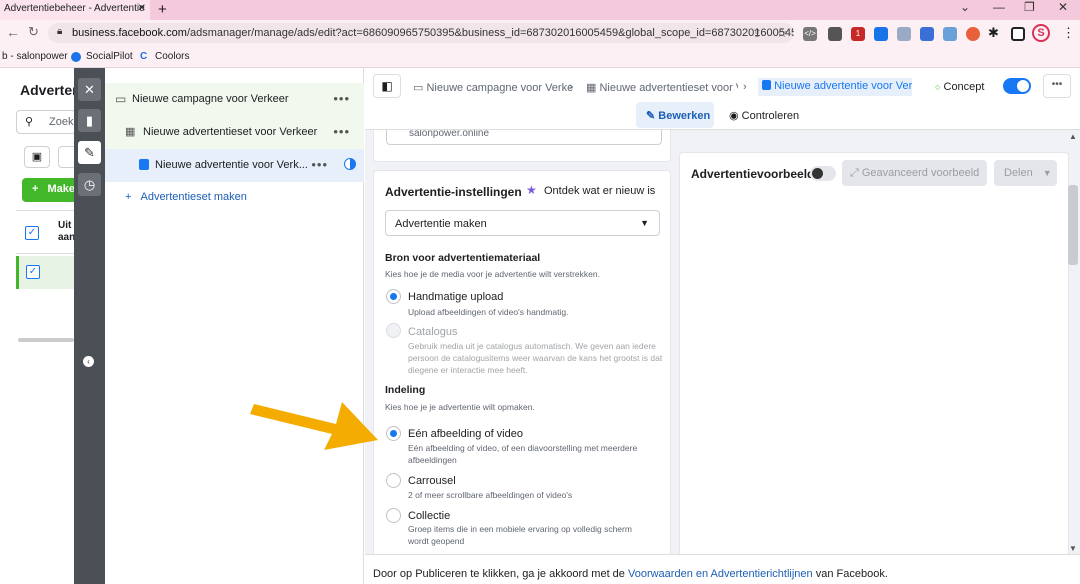 This screenshot has width=1080, height=584. Describe the element at coordinates (720, 574) in the screenshot. I see `terms-link: Voorwaarden en Advertentierichtlijnen` at that location.